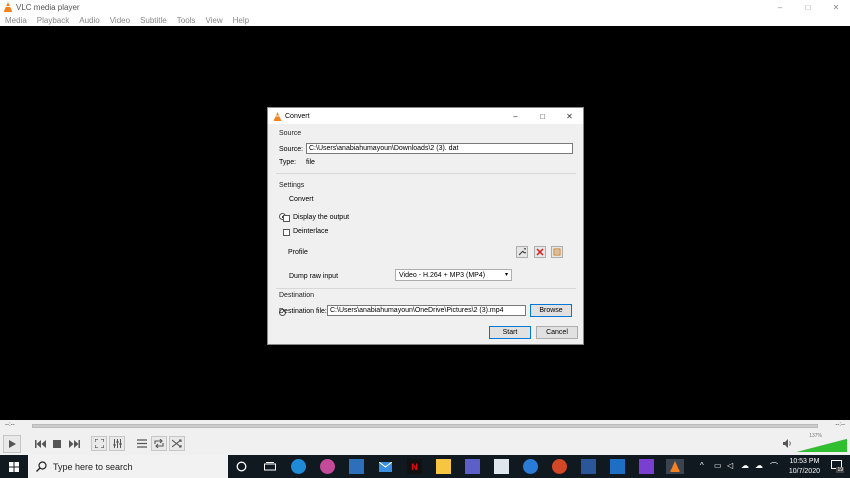 This screenshot has width=850, height=478. I want to click on fullscreen-icon, so click(99, 443).